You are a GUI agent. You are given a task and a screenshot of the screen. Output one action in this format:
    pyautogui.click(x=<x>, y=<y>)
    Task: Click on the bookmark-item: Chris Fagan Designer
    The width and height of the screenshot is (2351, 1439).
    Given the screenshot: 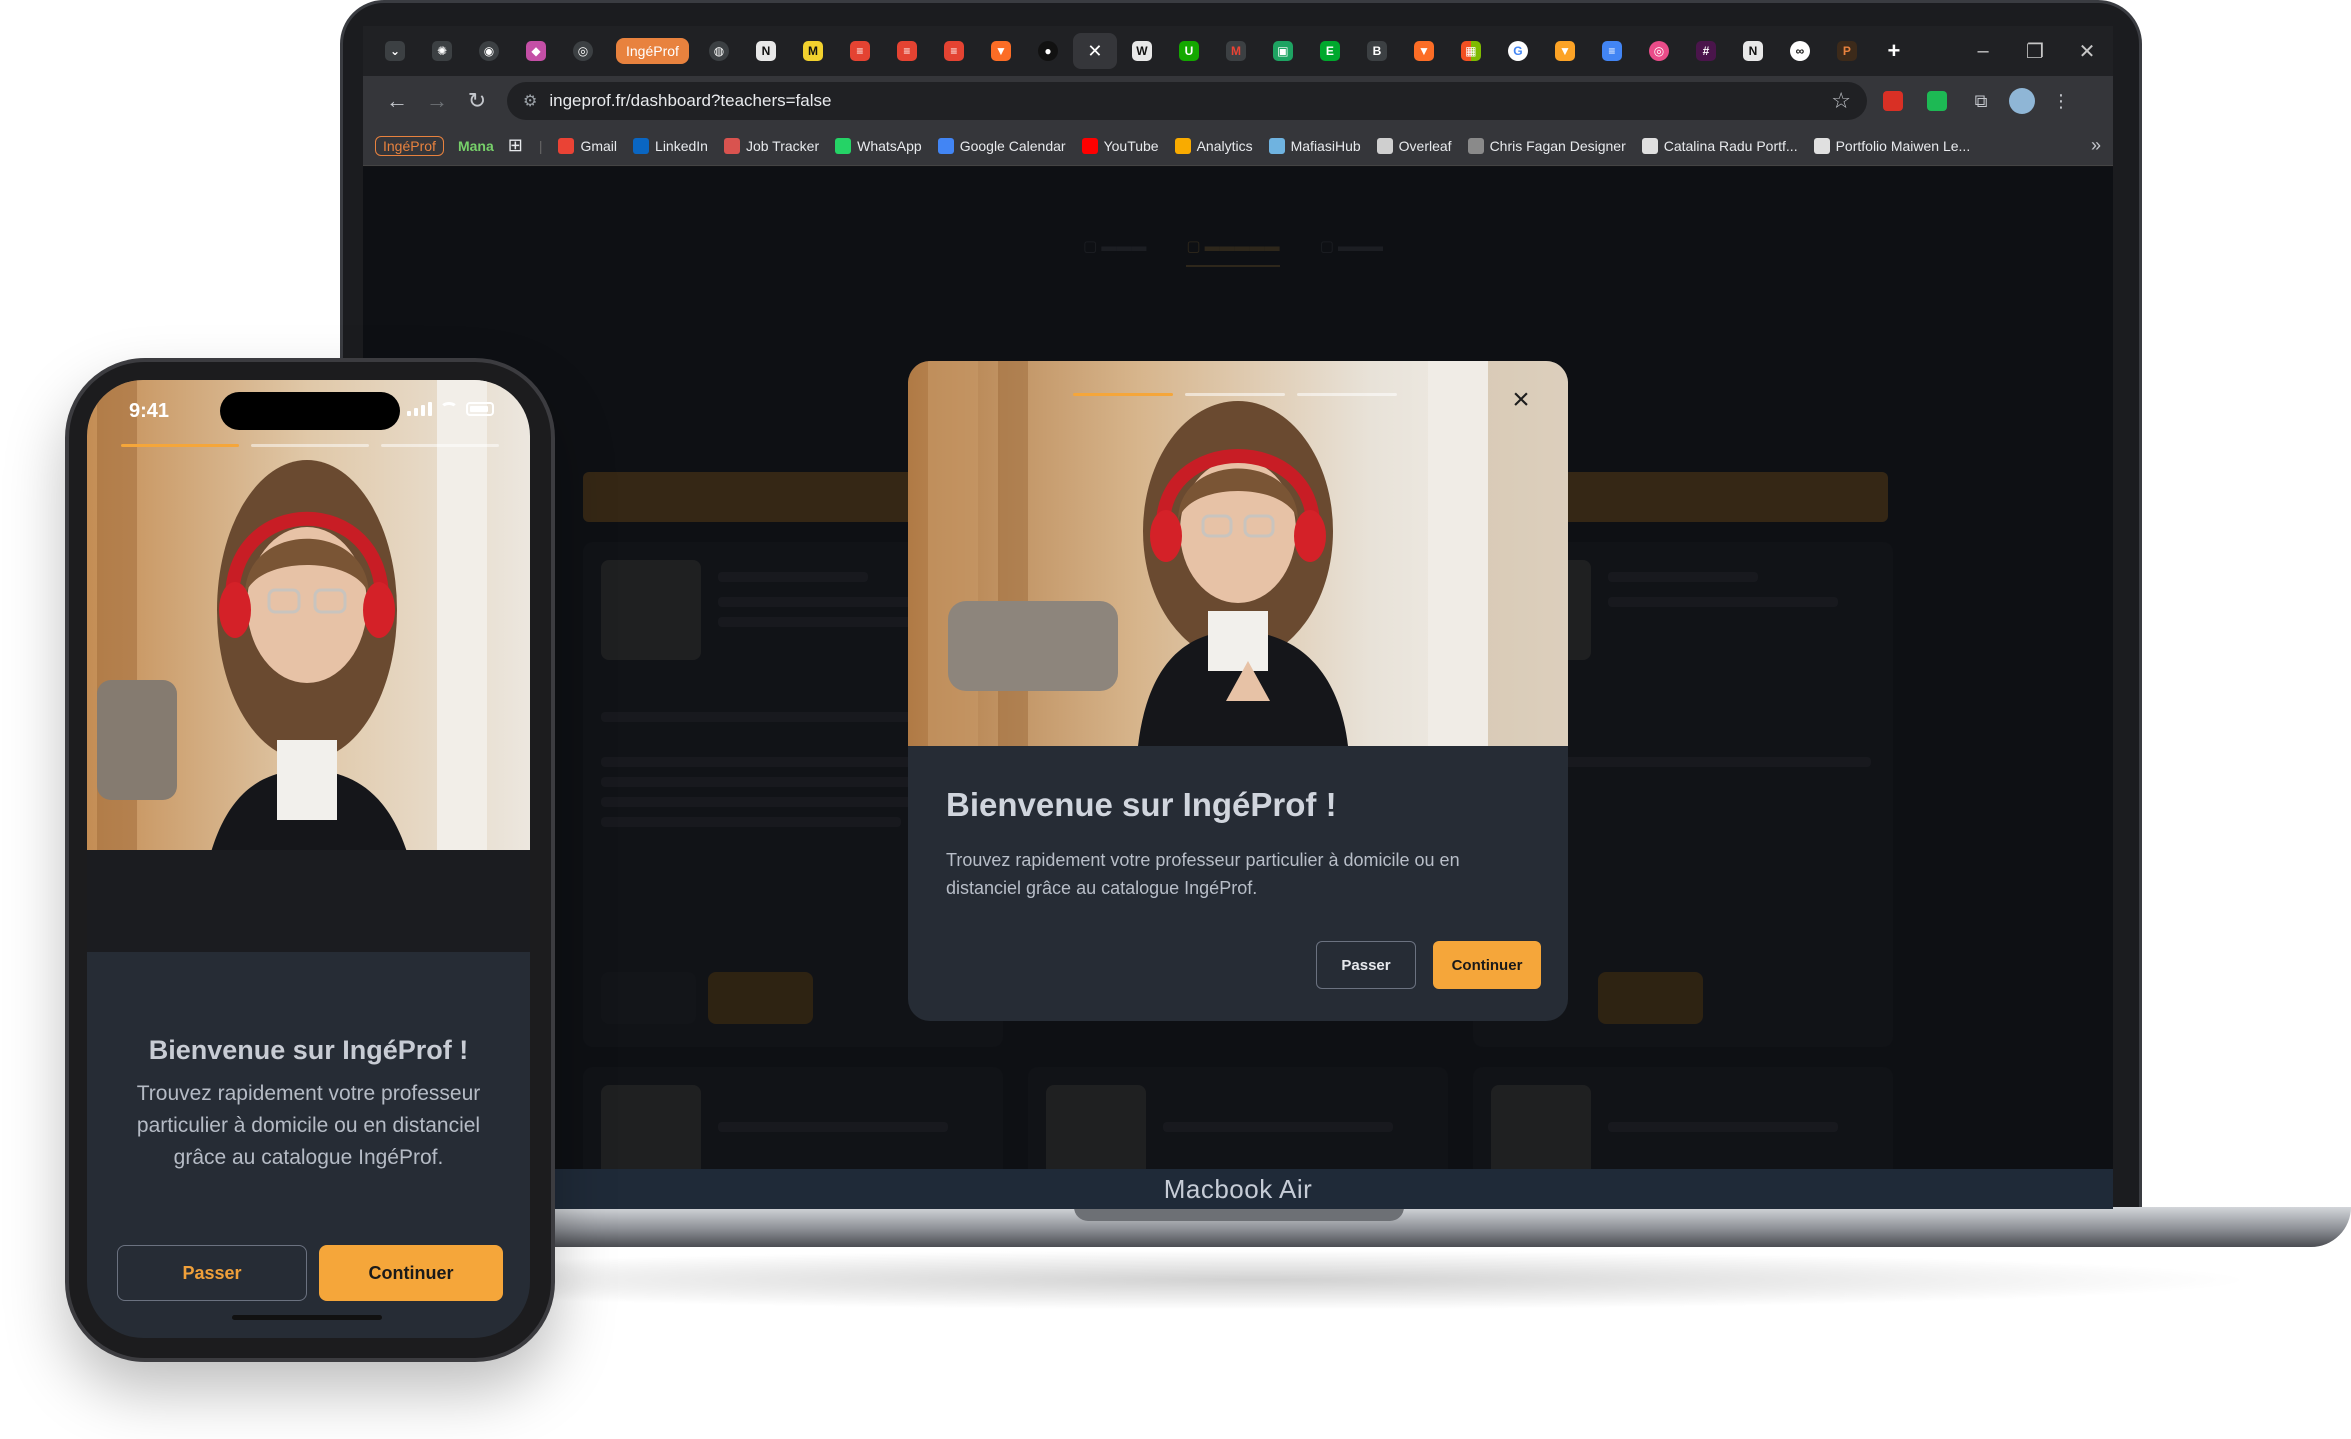 What is the action you would take?
    pyautogui.click(x=1546, y=145)
    